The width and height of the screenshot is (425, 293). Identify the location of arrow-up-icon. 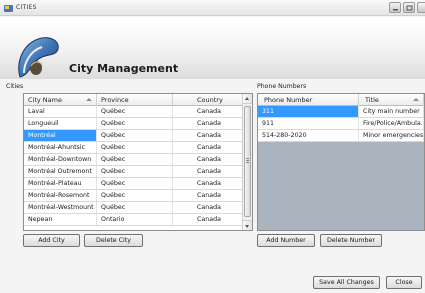
(247, 98).